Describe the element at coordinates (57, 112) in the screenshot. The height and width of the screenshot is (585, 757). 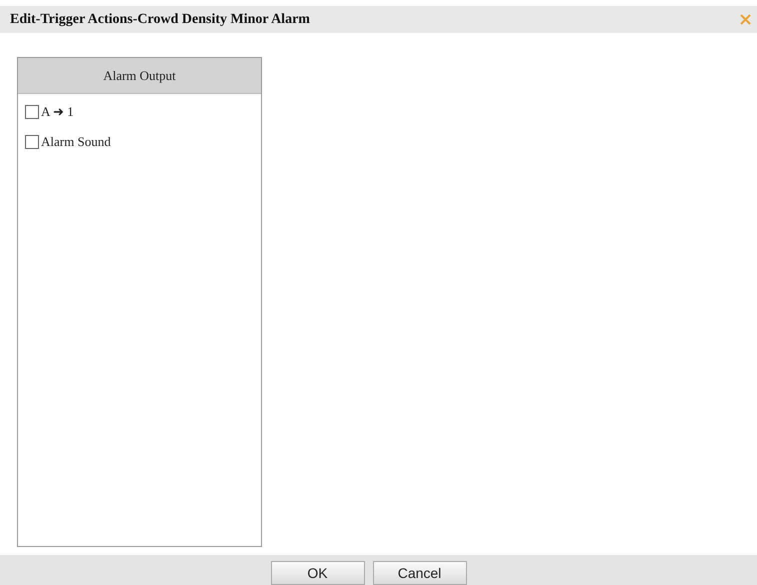
I see `checkbox-label: A ➜ 1` at that location.